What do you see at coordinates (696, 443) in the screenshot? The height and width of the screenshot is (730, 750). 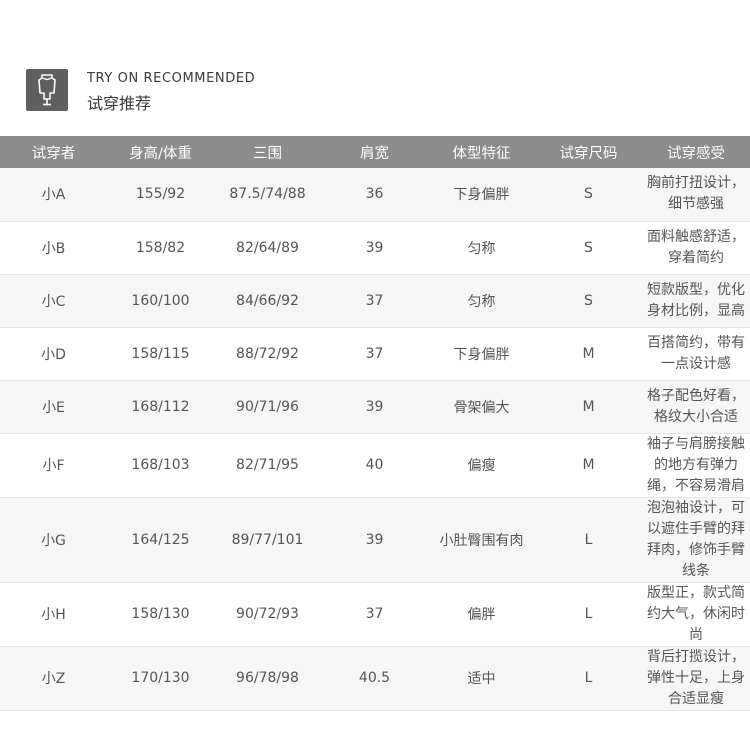 I see `feeling-line: 袖子与肩膀接触` at bounding box center [696, 443].